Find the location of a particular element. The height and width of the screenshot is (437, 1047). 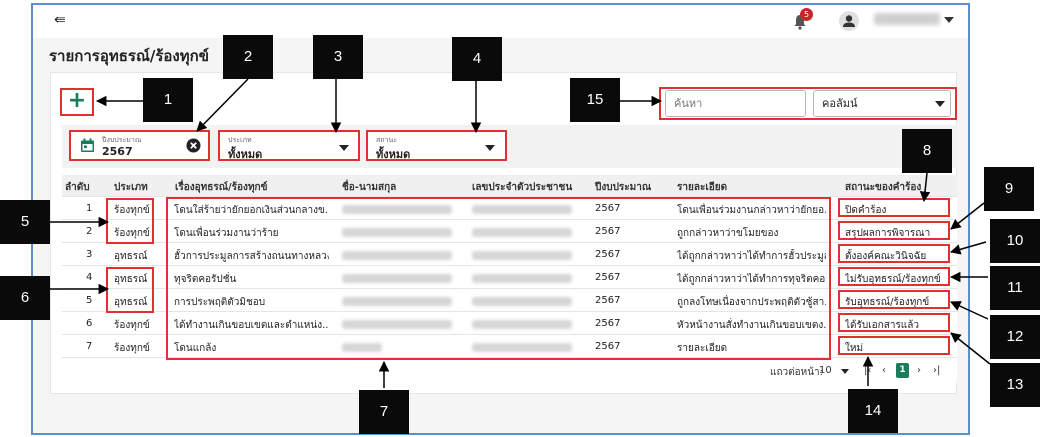

notification-badge: 5 is located at coordinates (806, 14).